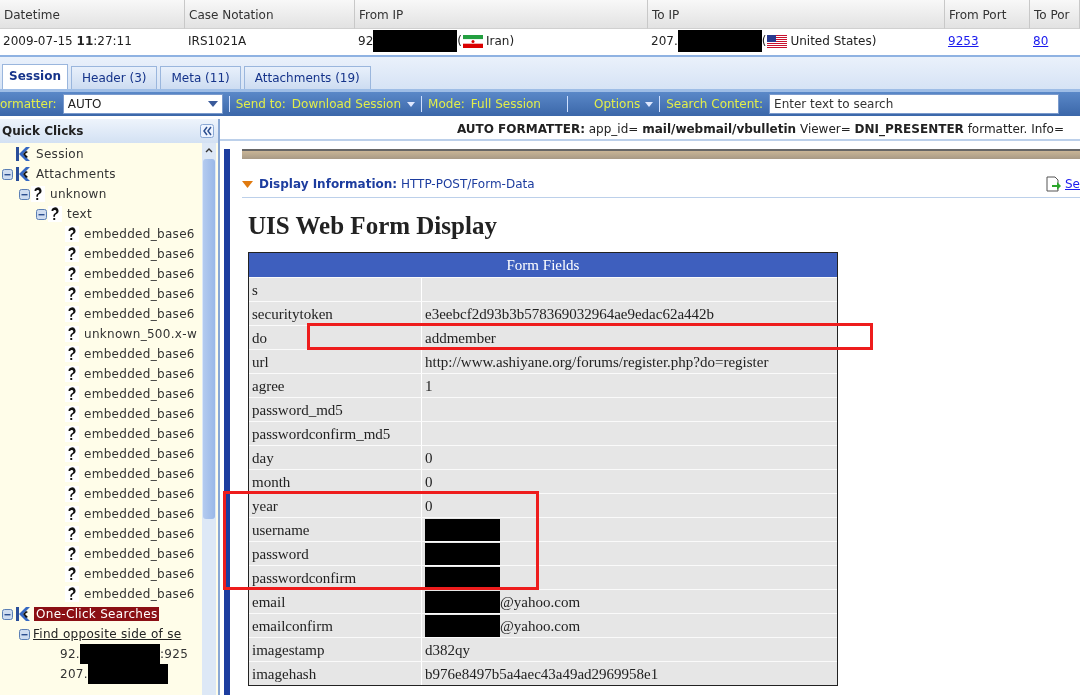 This screenshot has width=1080, height=695. I want to click on column-header: To Por, so click(1055, 14).